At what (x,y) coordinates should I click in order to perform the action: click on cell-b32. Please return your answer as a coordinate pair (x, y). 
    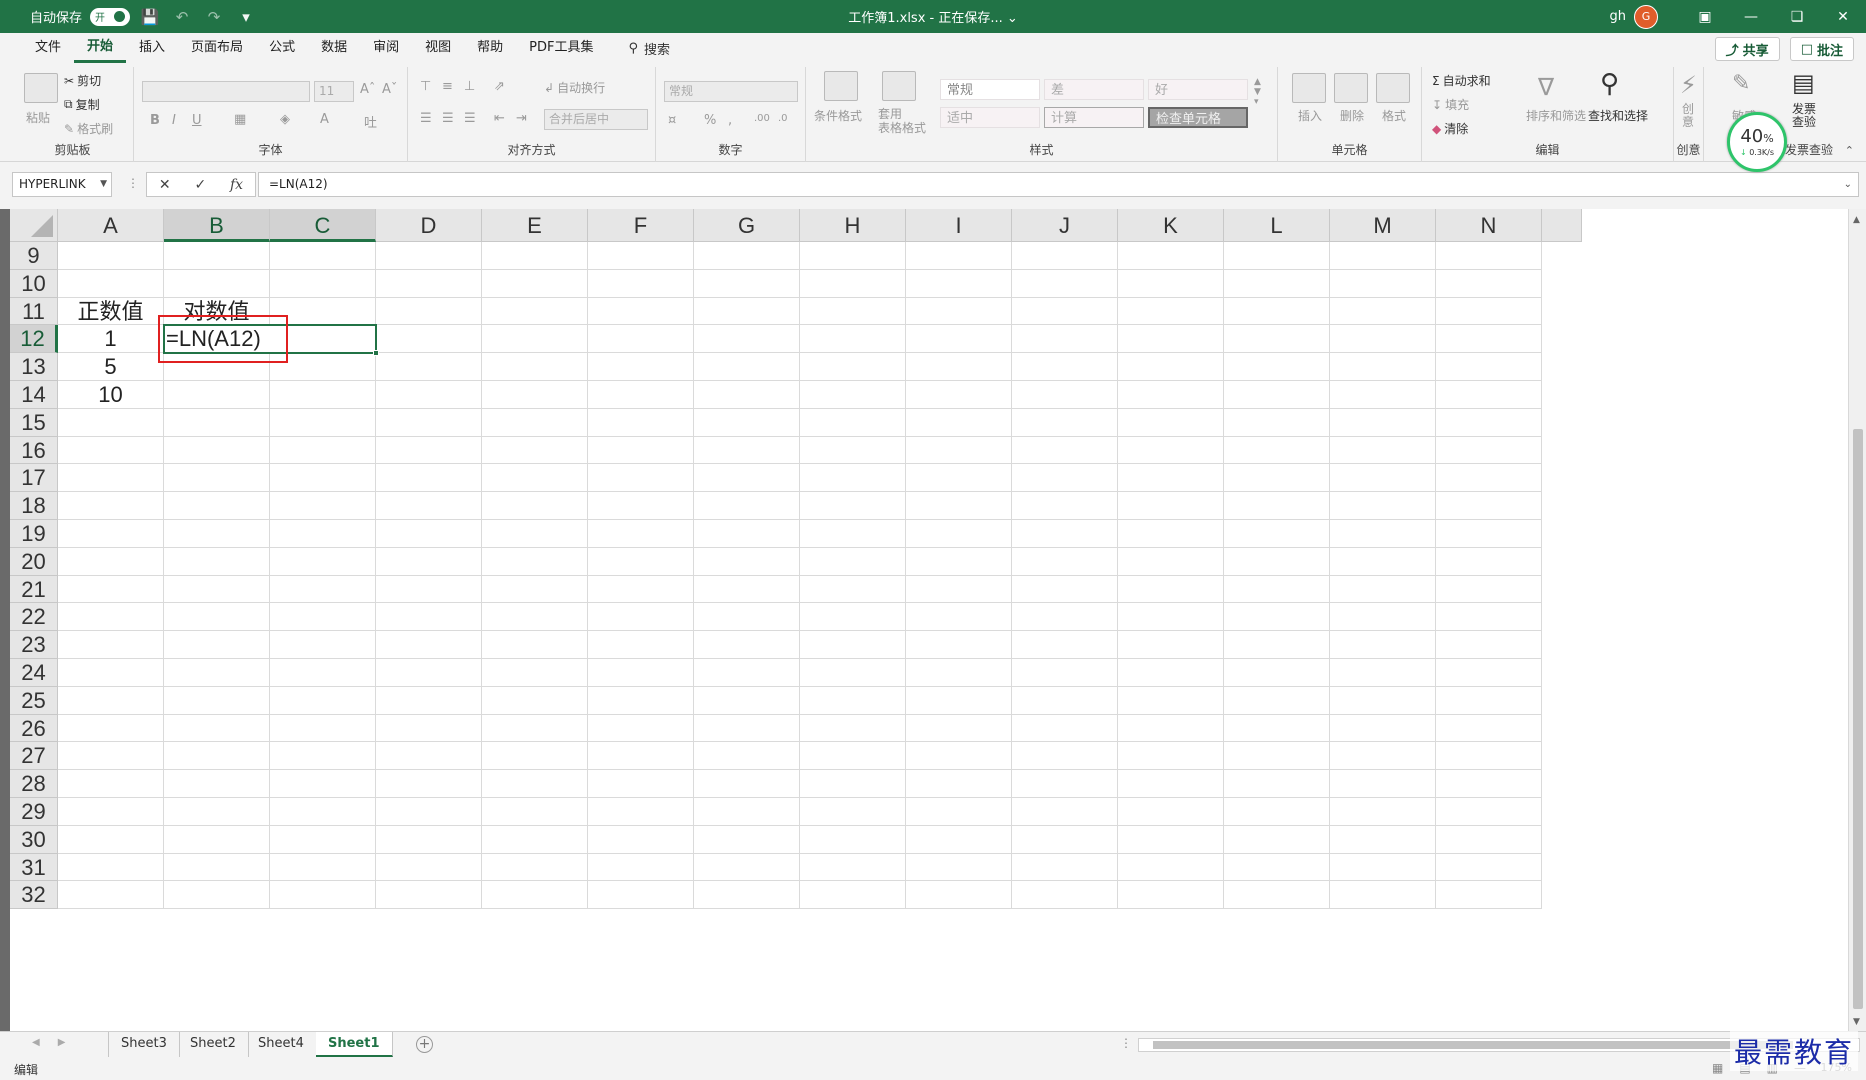
    Looking at the image, I should click on (217, 895).